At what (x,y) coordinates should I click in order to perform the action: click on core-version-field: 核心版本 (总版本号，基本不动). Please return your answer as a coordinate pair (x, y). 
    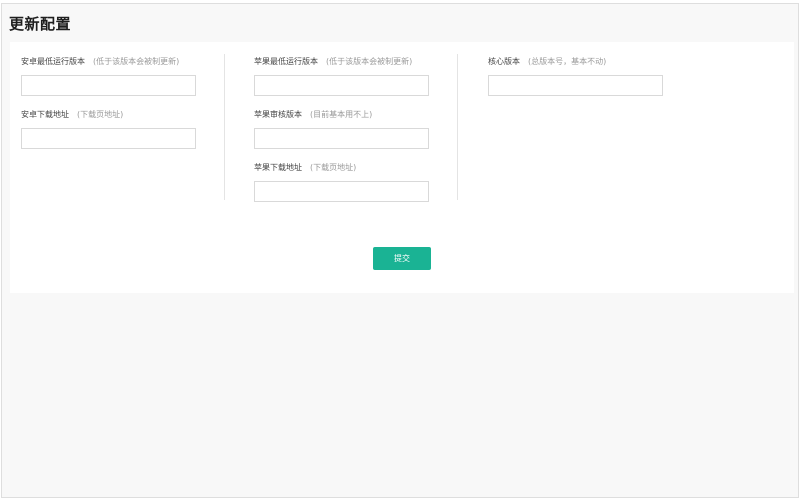
    Looking at the image, I should click on (575, 76).